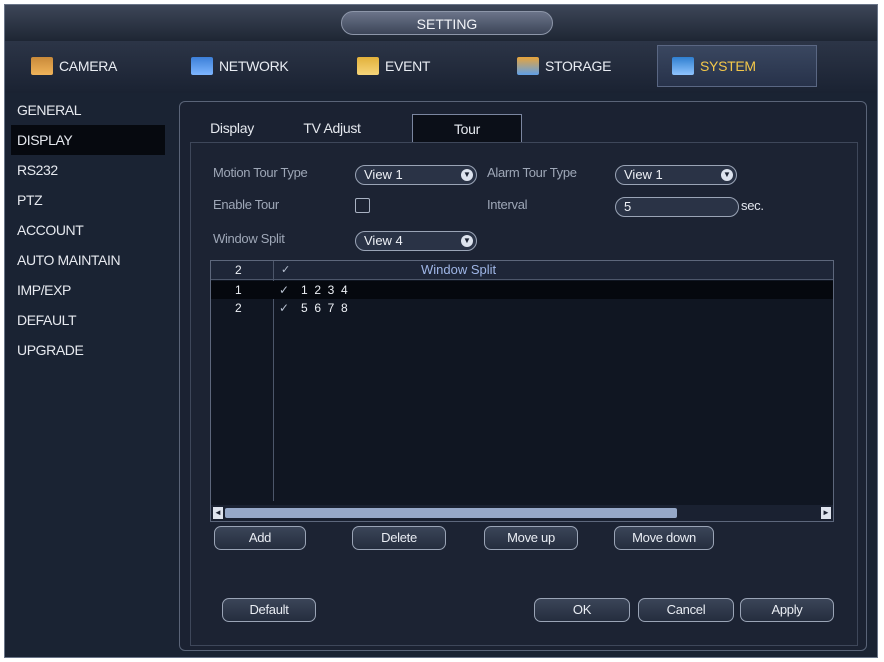 The height and width of the screenshot is (662, 884). Describe the element at coordinates (416, 175) in the screenshot. I see `motion-tour-type-select: View 1 ▼` at that location.